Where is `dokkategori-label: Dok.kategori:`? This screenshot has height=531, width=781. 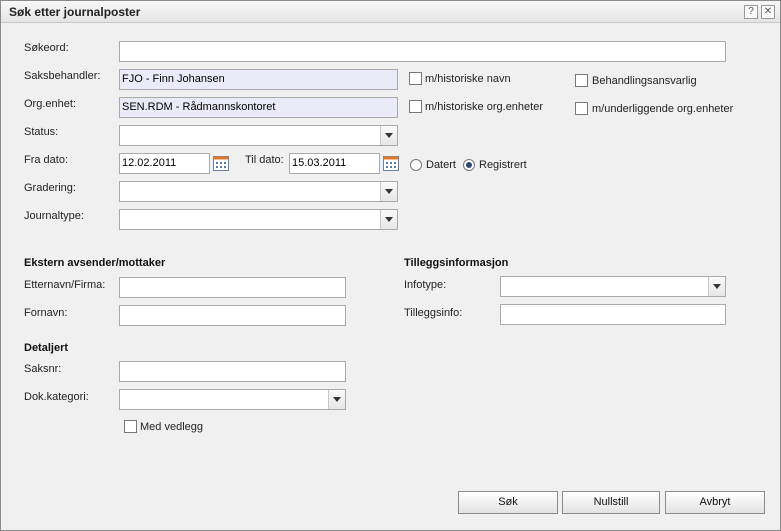 dokkategori-label: Dok.kategori: is located at coordinates (56, 397).